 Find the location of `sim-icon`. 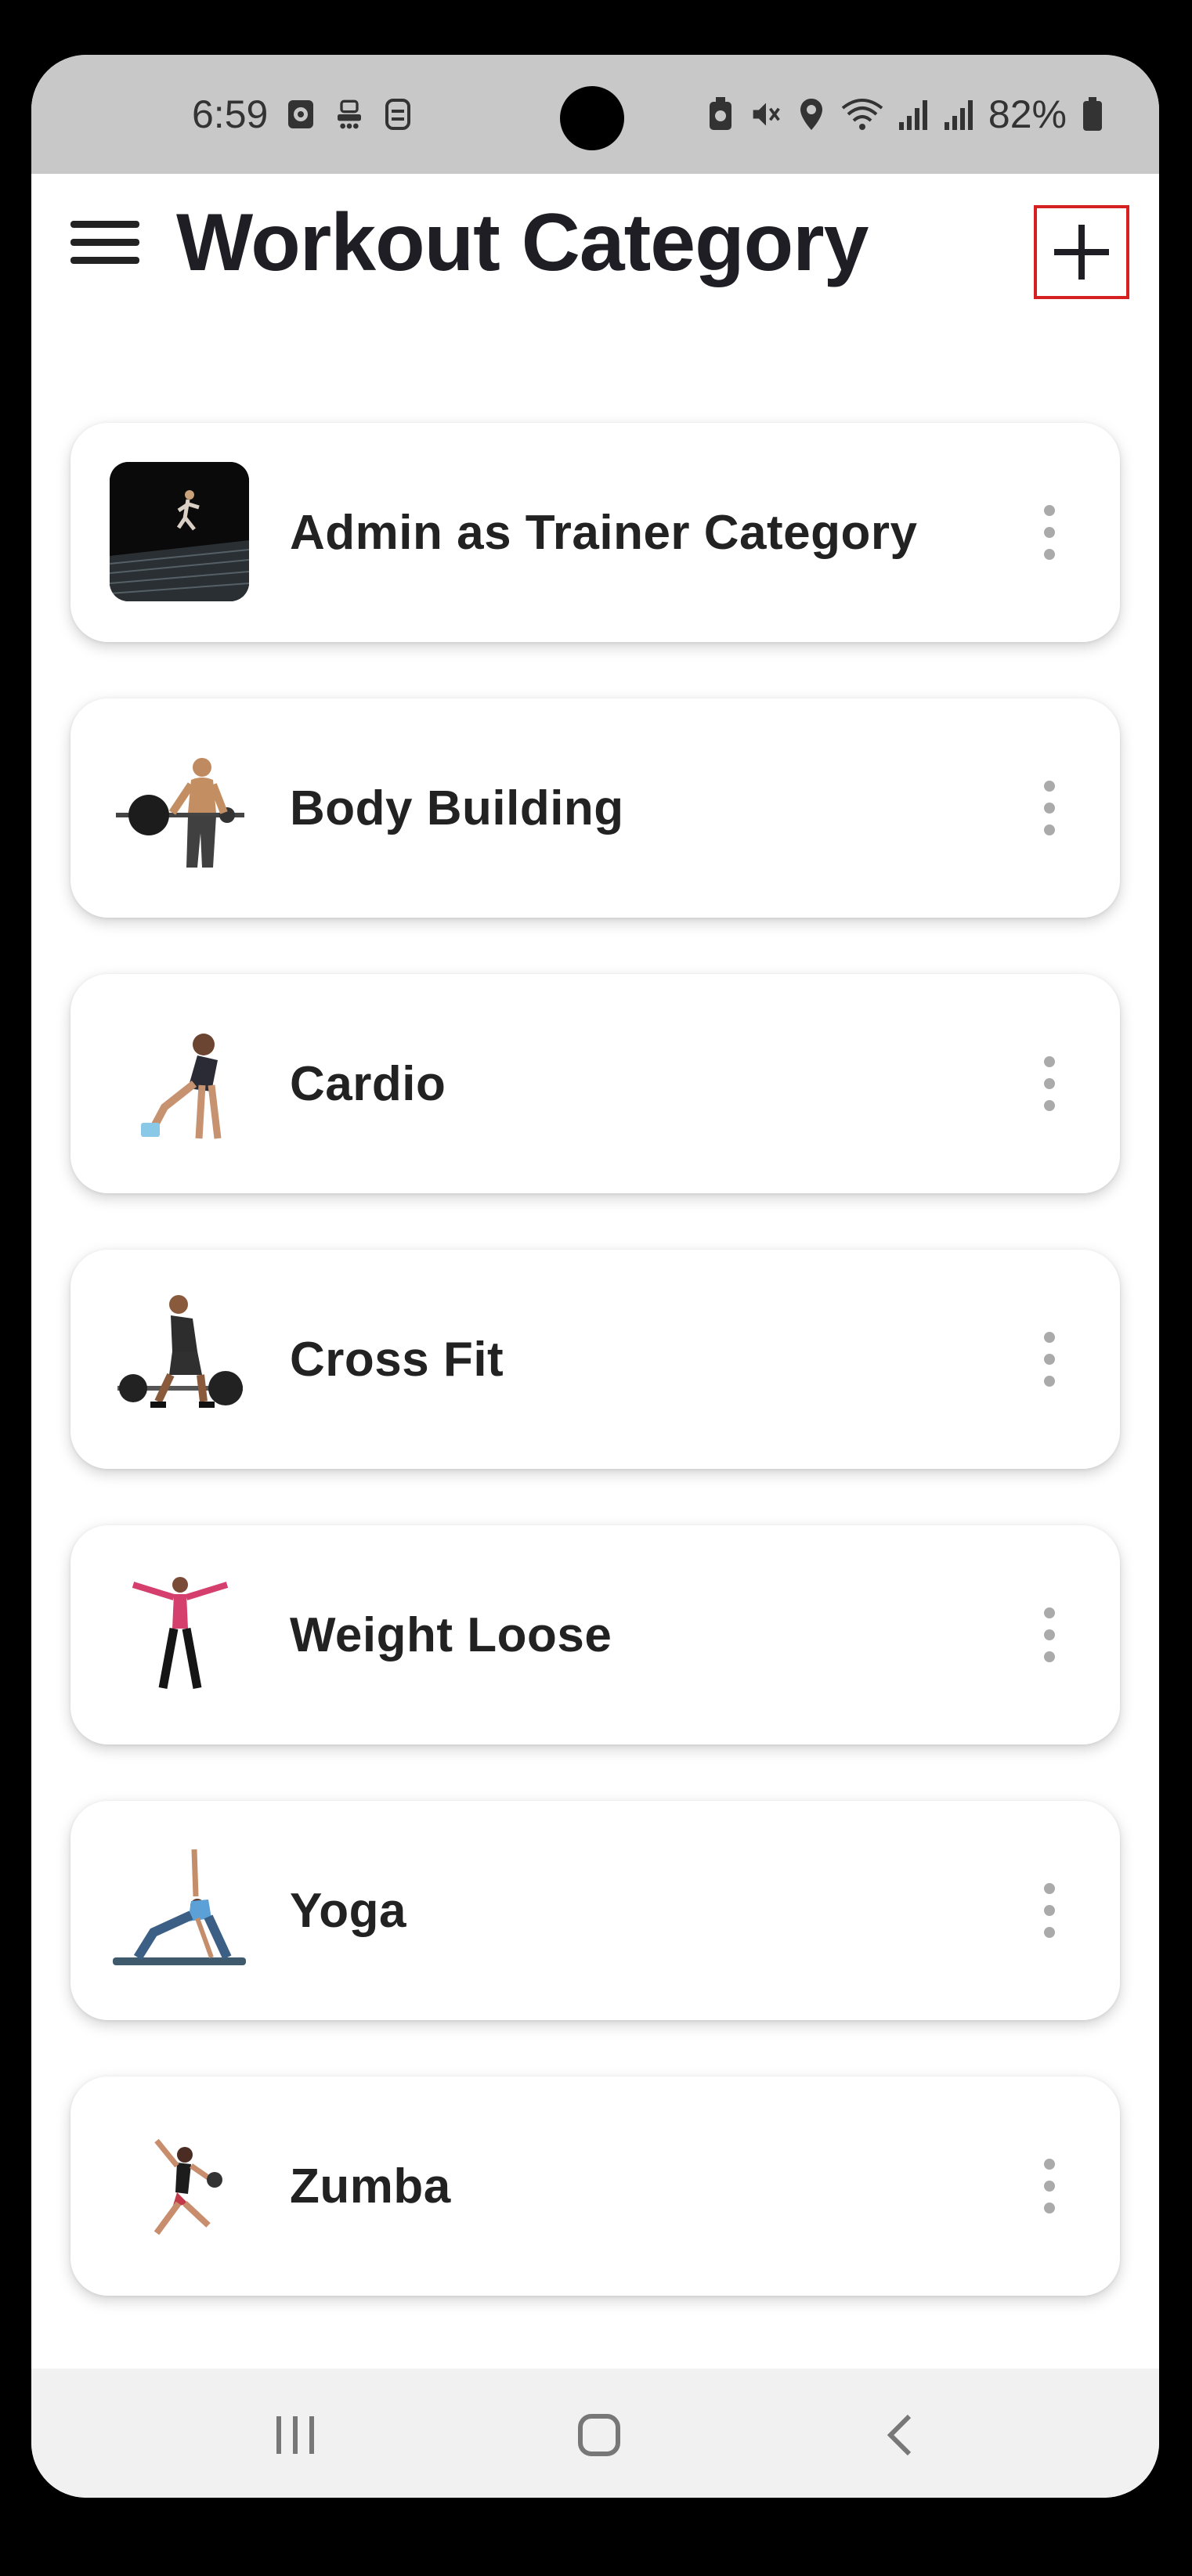

sim-icon is located at coordinates (398, 114).